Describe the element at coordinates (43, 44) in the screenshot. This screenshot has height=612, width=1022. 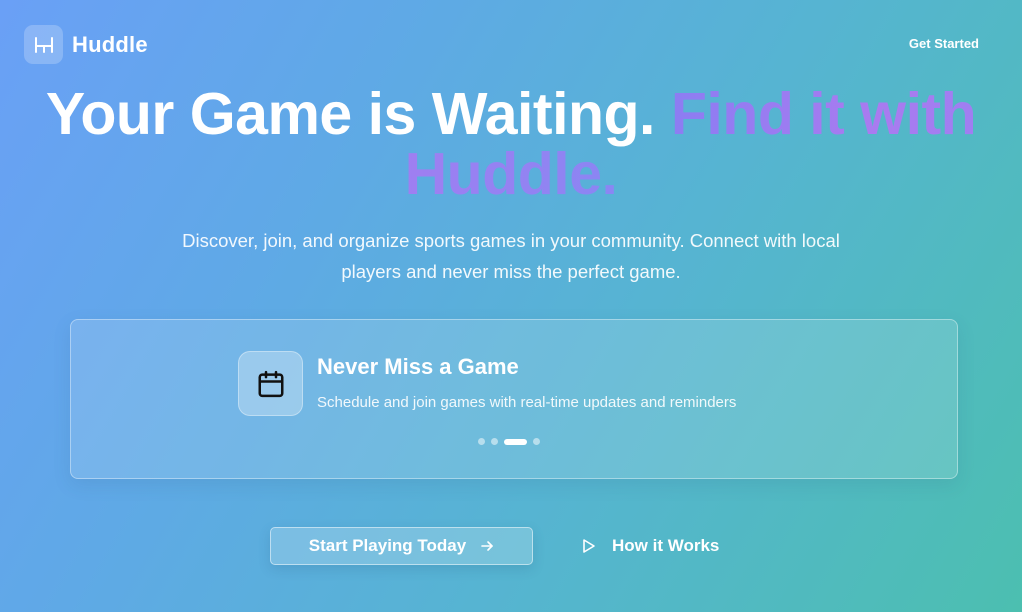
I see `goalpost-icon` at that location.